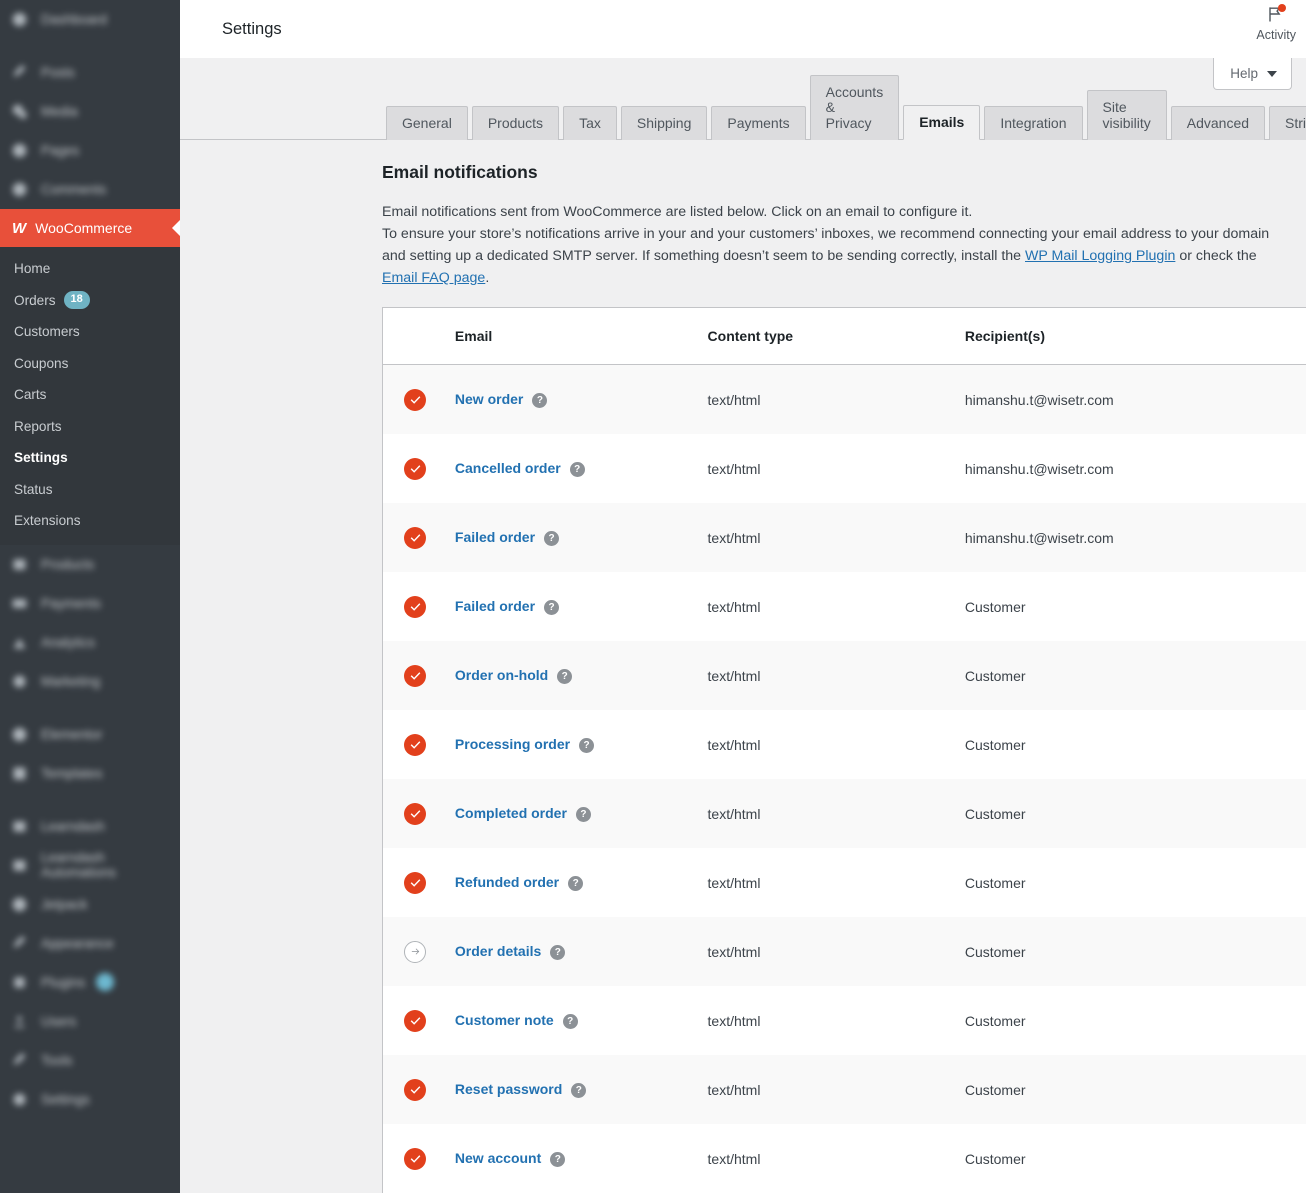 The image size is (1306, 1193). Describe the element at coordinates (501, 675) in the screenshot. I see `email-link: Order on-hold` at that location.